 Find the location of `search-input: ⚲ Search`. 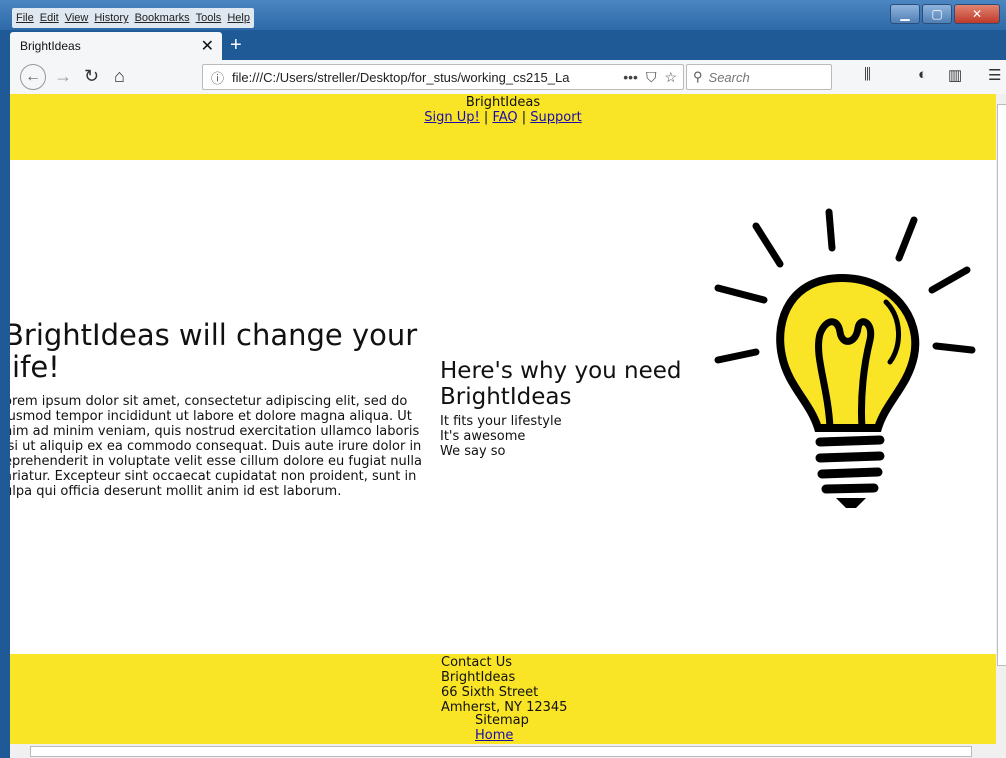

search-input: ⚲ Search is located at coordinates (759, 77).